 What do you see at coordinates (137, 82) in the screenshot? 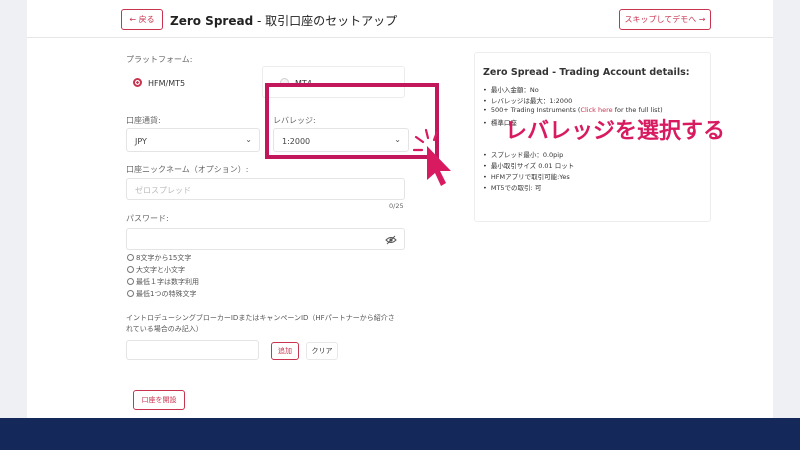
I see `radio-selected-icon` at bounding box center [137, 82].